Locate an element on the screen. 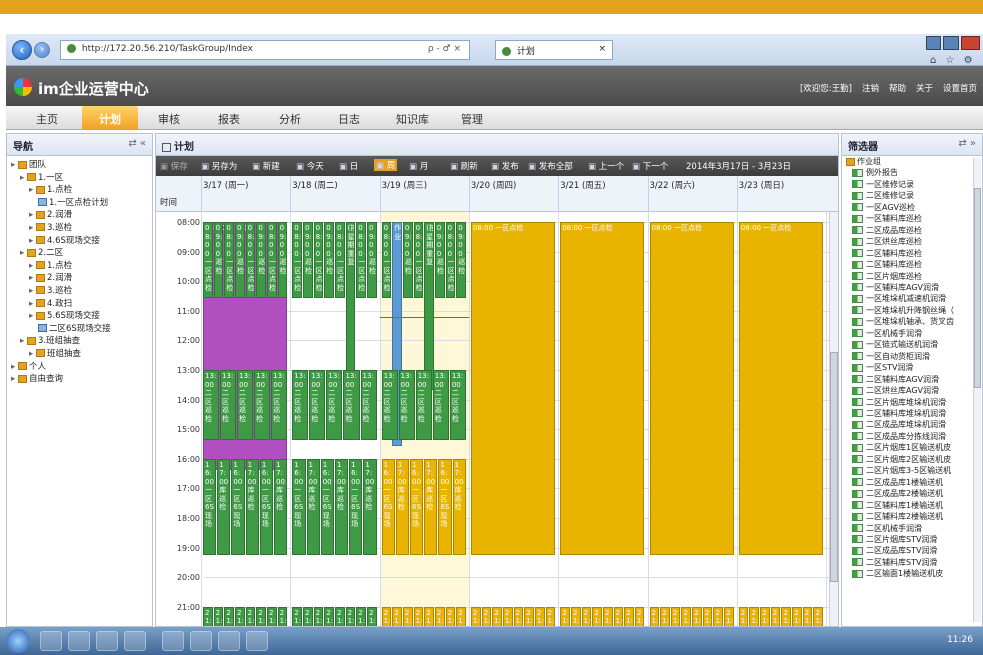 The width and height of the screenshot is (983, 655). toolbar-9: ▣ 发布全部 is located at coordinates (550, 166).